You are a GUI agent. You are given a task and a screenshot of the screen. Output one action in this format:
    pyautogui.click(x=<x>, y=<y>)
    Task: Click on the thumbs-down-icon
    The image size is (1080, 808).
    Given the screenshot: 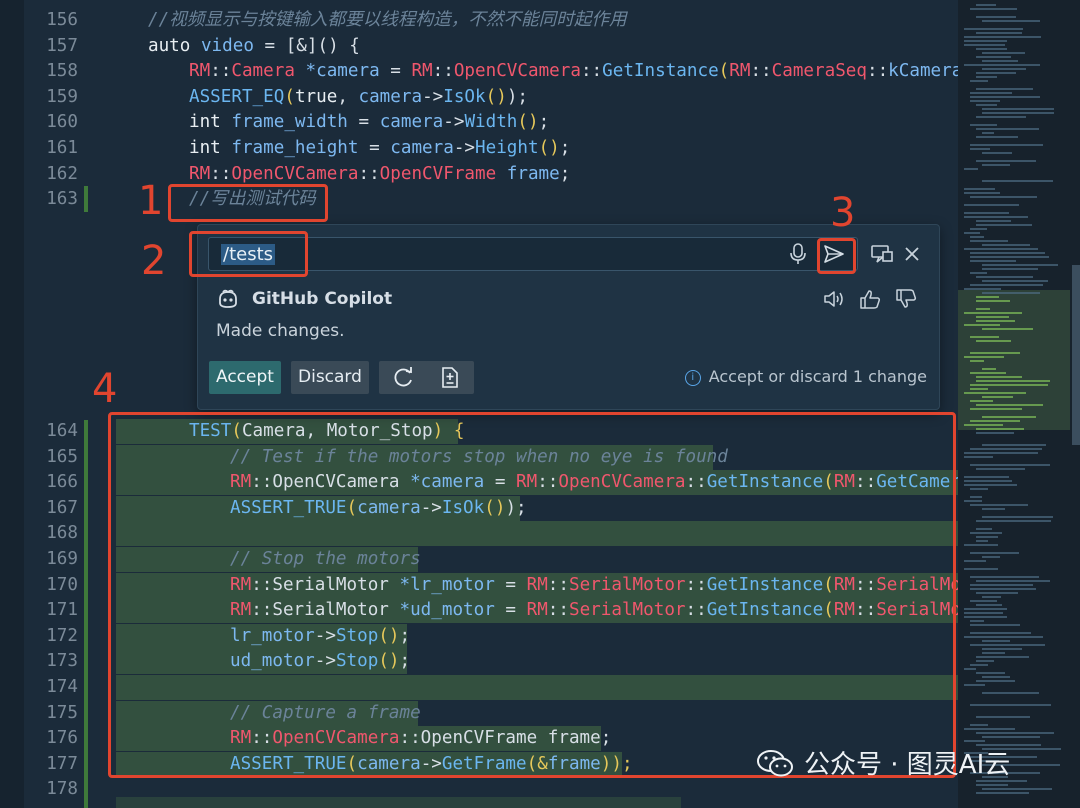 What is the action you would take?
    pyautogui.click(x=906, y=299)
    